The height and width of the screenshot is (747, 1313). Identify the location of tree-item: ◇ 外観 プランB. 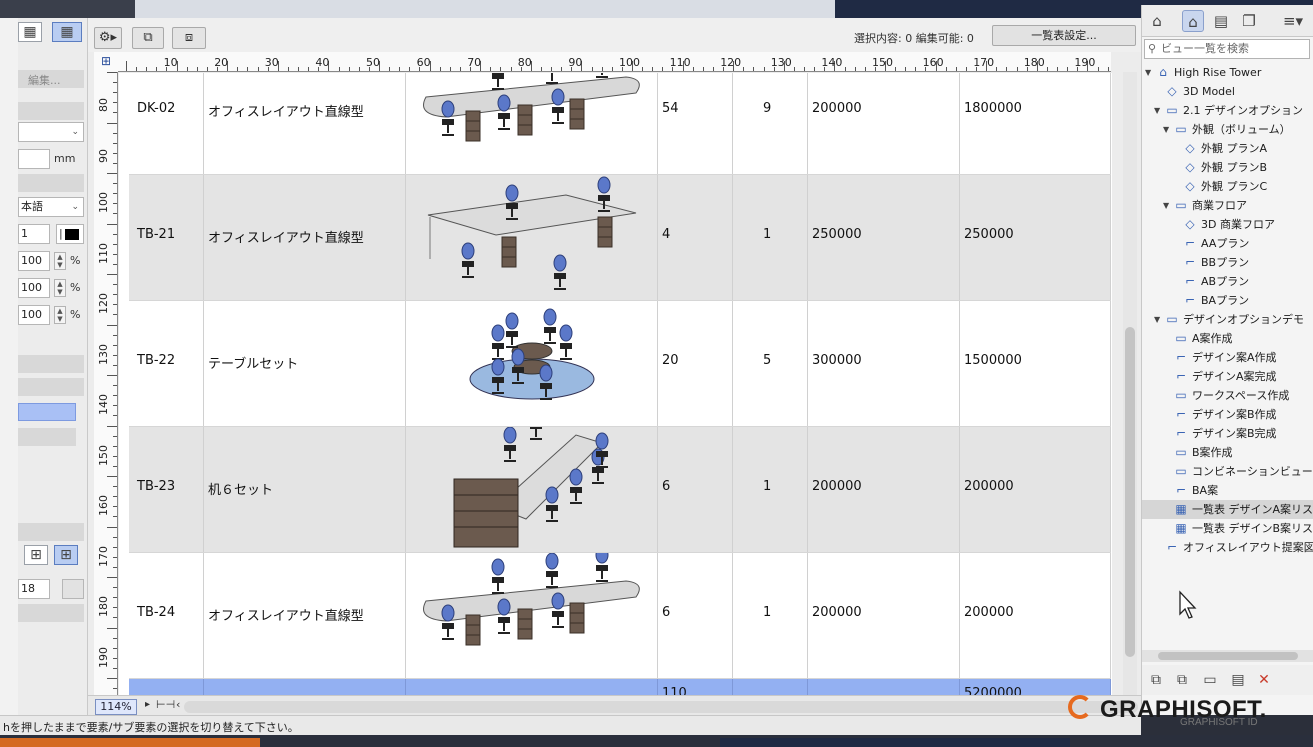
(1227, 167).